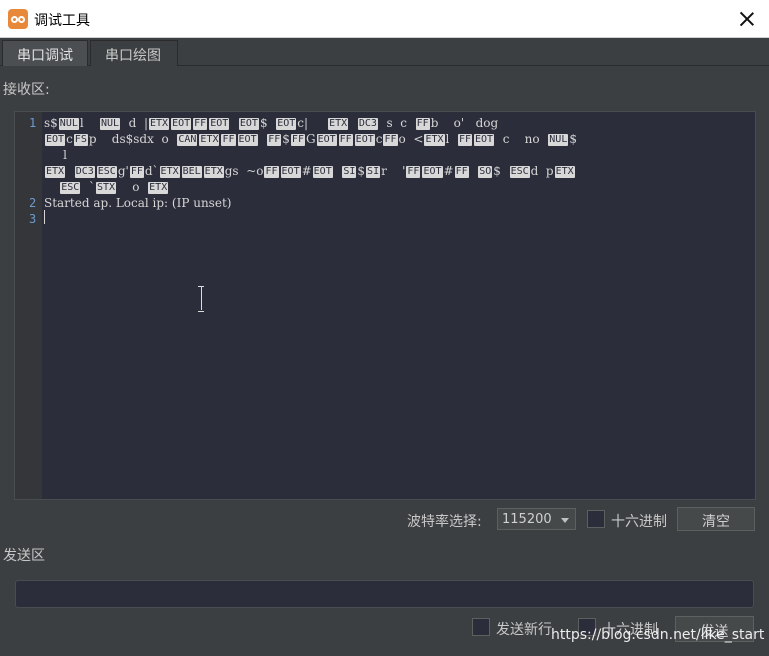  What do you see at coordinates (114, 187) in the screenshot?
I see `receive-line: ESC ` STX o ETX` at bounding box center [114, 187].